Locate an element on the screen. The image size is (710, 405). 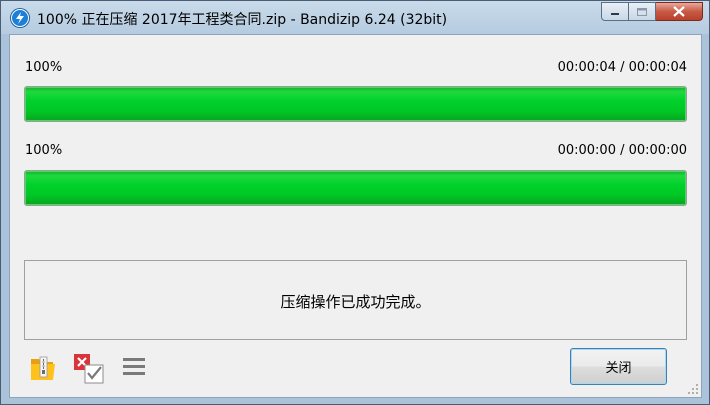
open-folder-icon is located at coordinates (43, 368).